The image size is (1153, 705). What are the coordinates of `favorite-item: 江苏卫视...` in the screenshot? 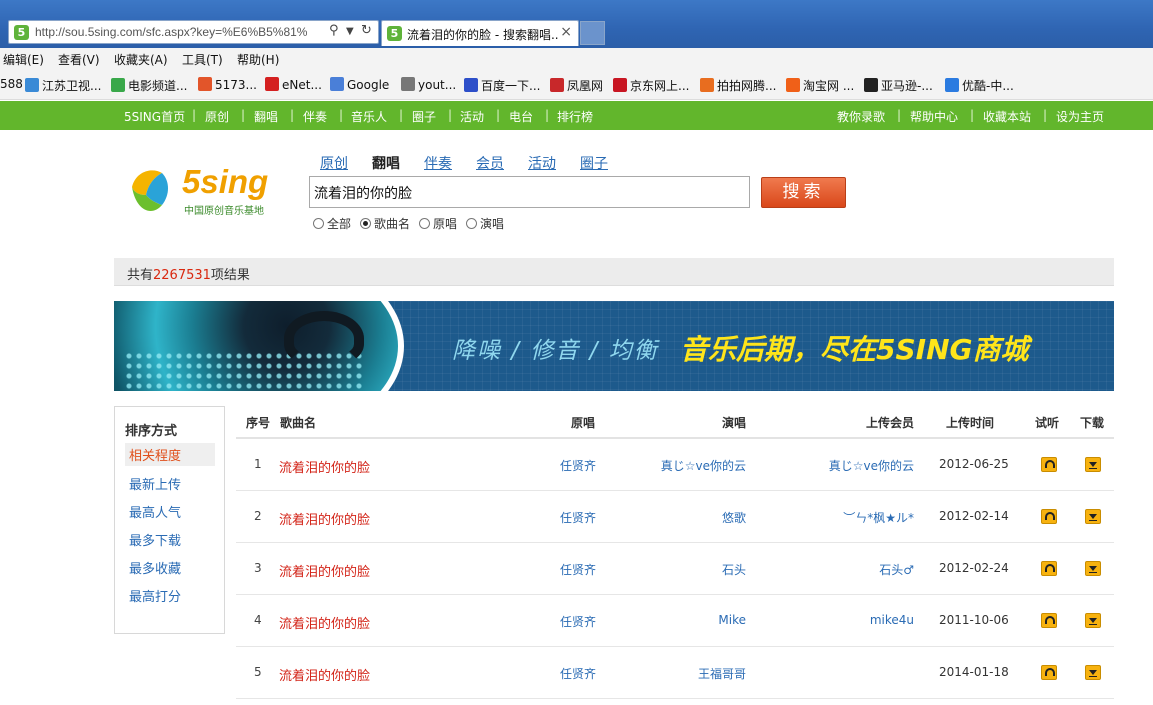 It's located at (63, 85).